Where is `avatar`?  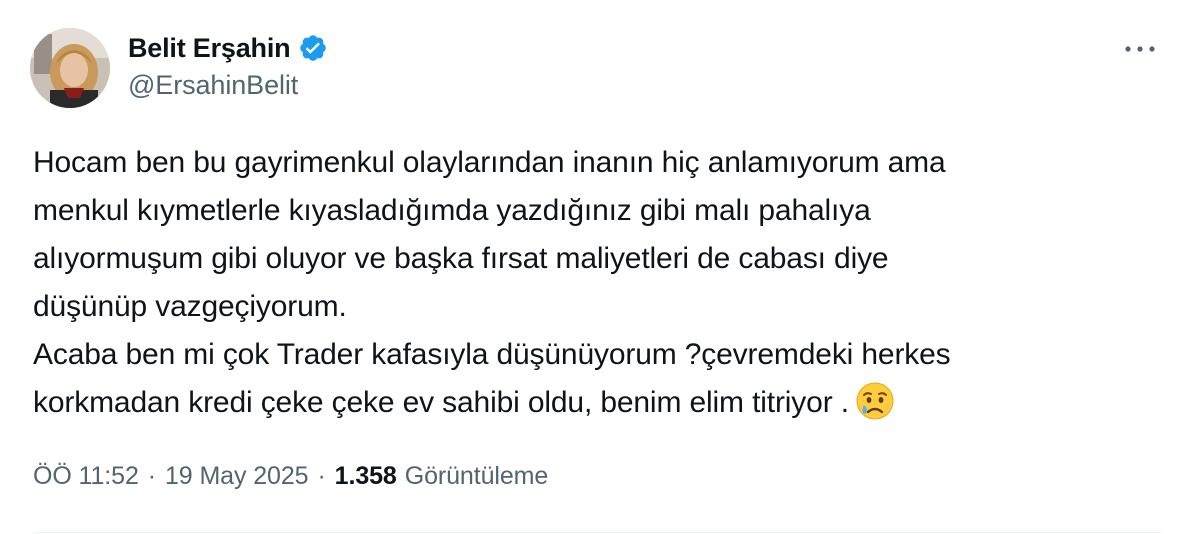 avatar is located at coordinates (70, 68).